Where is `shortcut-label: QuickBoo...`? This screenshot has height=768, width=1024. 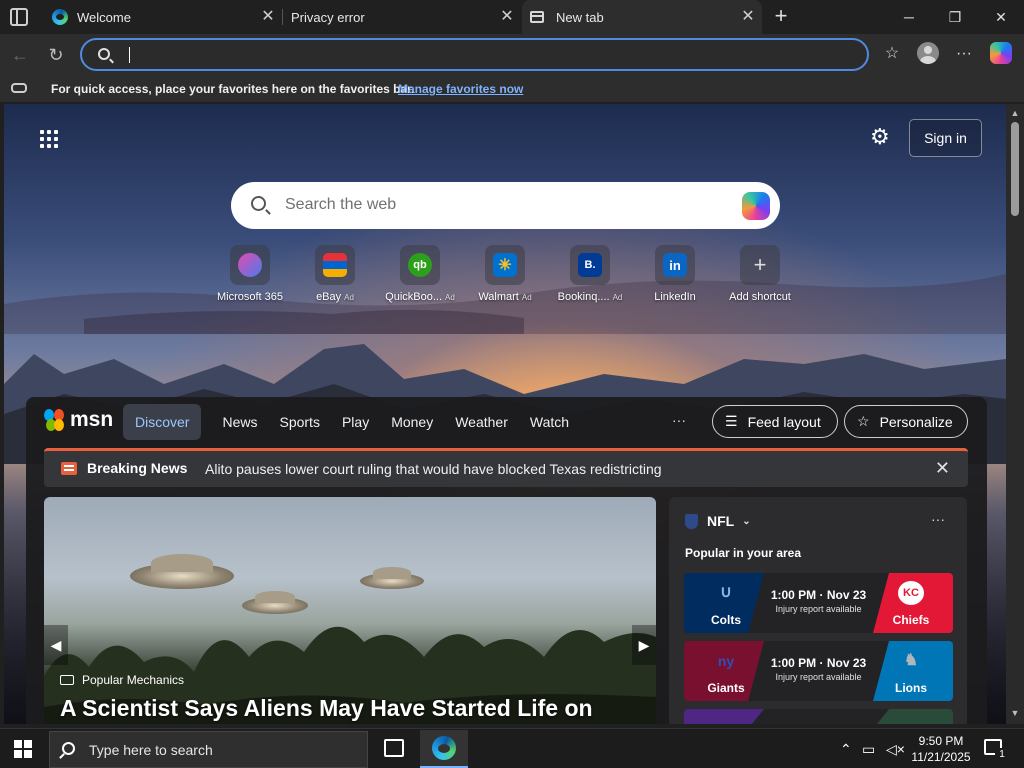 shortcut-label: QuickBoo... is located at coordinates (414, 297).